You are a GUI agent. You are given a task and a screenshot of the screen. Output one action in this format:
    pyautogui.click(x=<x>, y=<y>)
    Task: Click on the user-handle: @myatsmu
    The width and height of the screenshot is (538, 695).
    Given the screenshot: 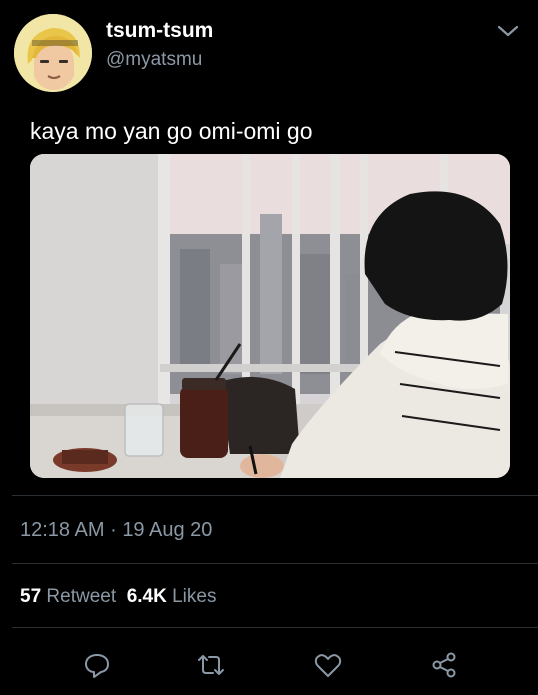 What is the action you would take?
    pyautogui.click(x=154, y=60)
    